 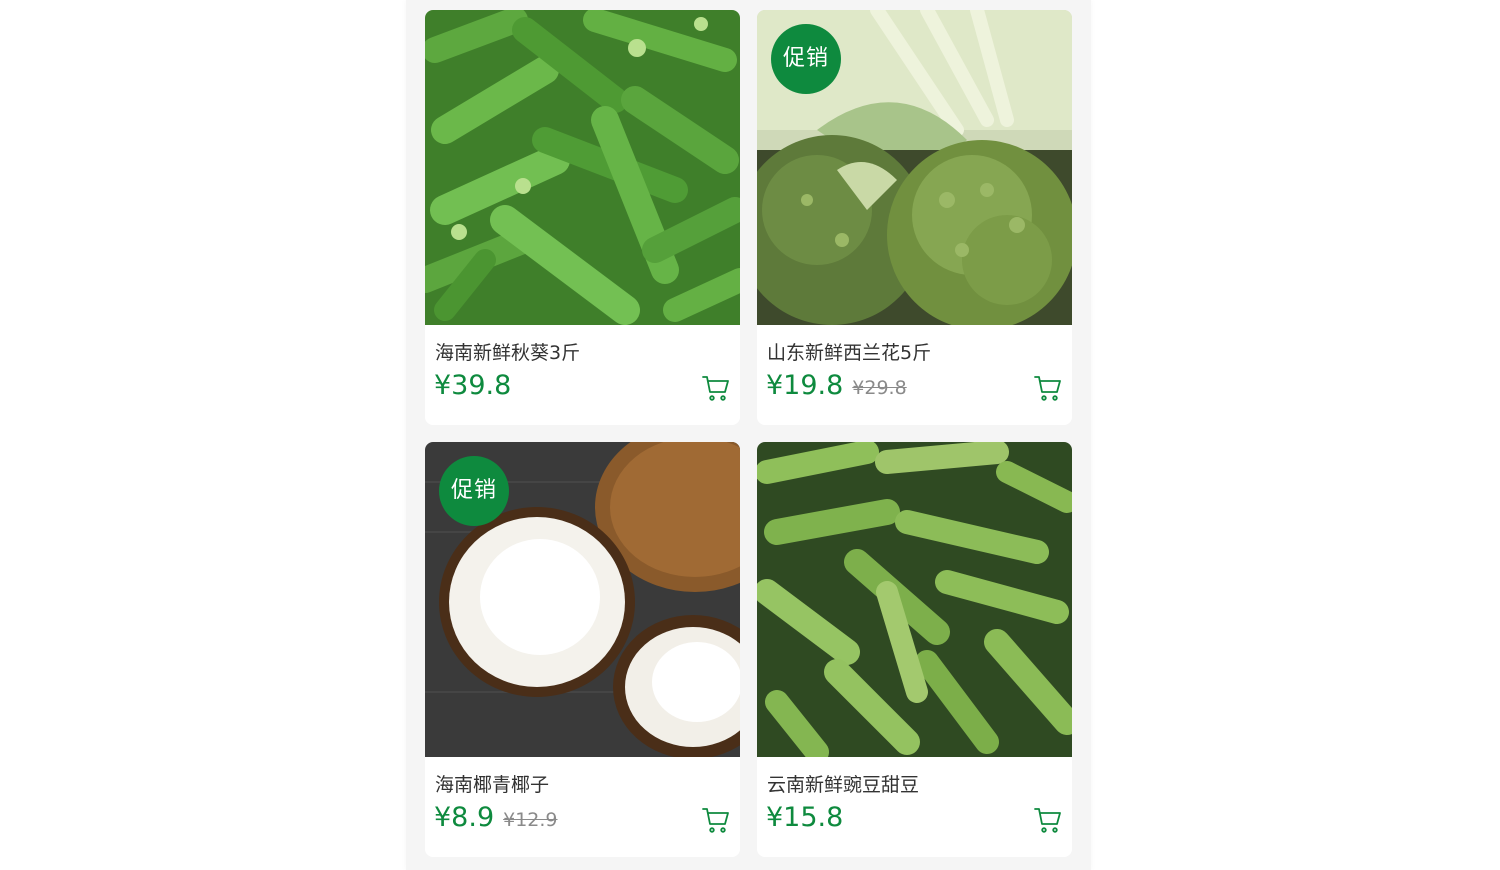 What do you see at coordinates (496, 822) in the screenshot?
I see `price-row: ¥8.9 ¥12.9` at bounding box center [496, 822].